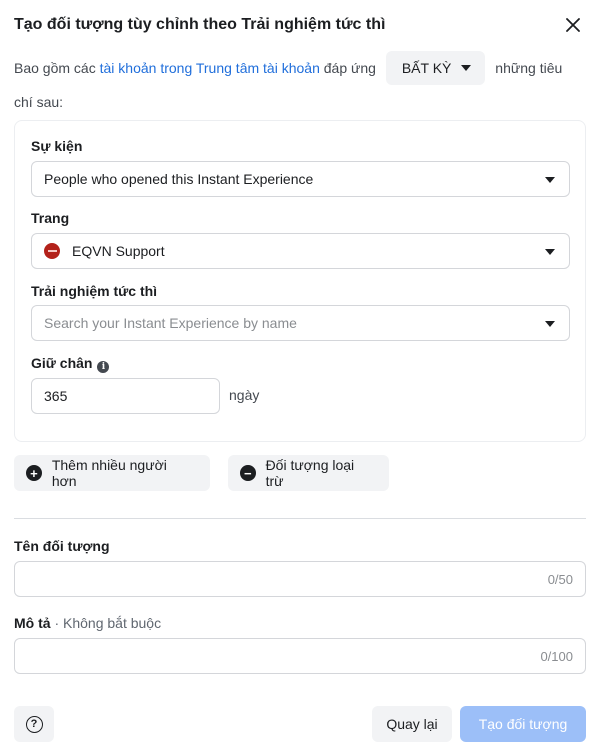 Image resolution: width=600 pixels, height=750 pixels. Describe the element at coordinates (248, 473) in the screenshot. I see `minus-circle-icon: −` at that location.